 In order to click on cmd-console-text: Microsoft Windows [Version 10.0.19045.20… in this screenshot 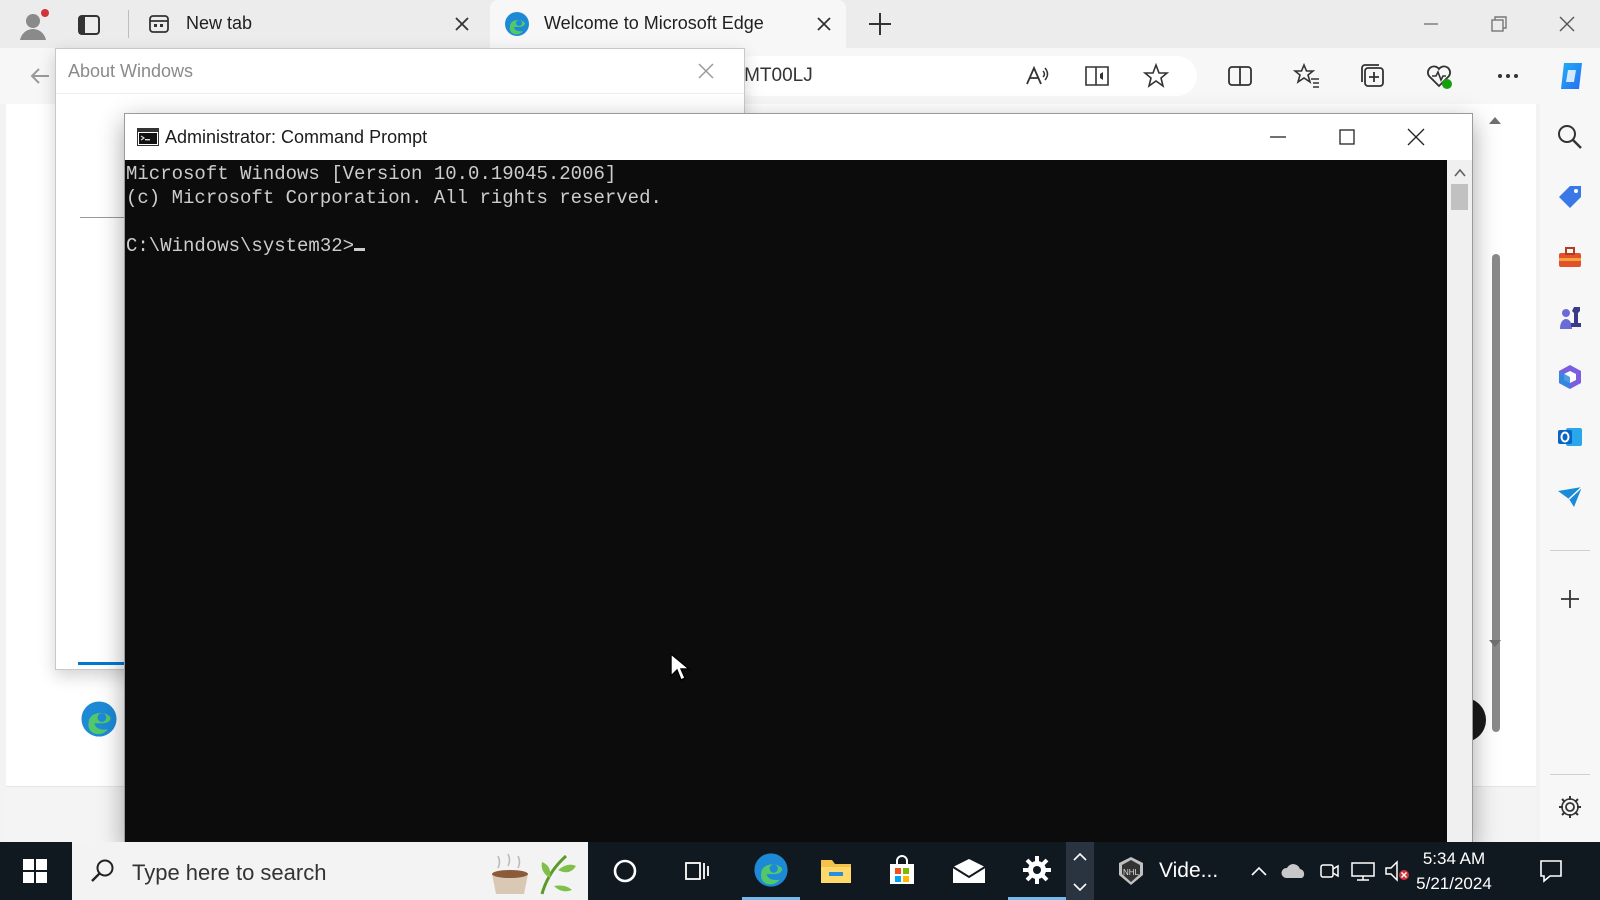, I will do `click(394, 210)`.